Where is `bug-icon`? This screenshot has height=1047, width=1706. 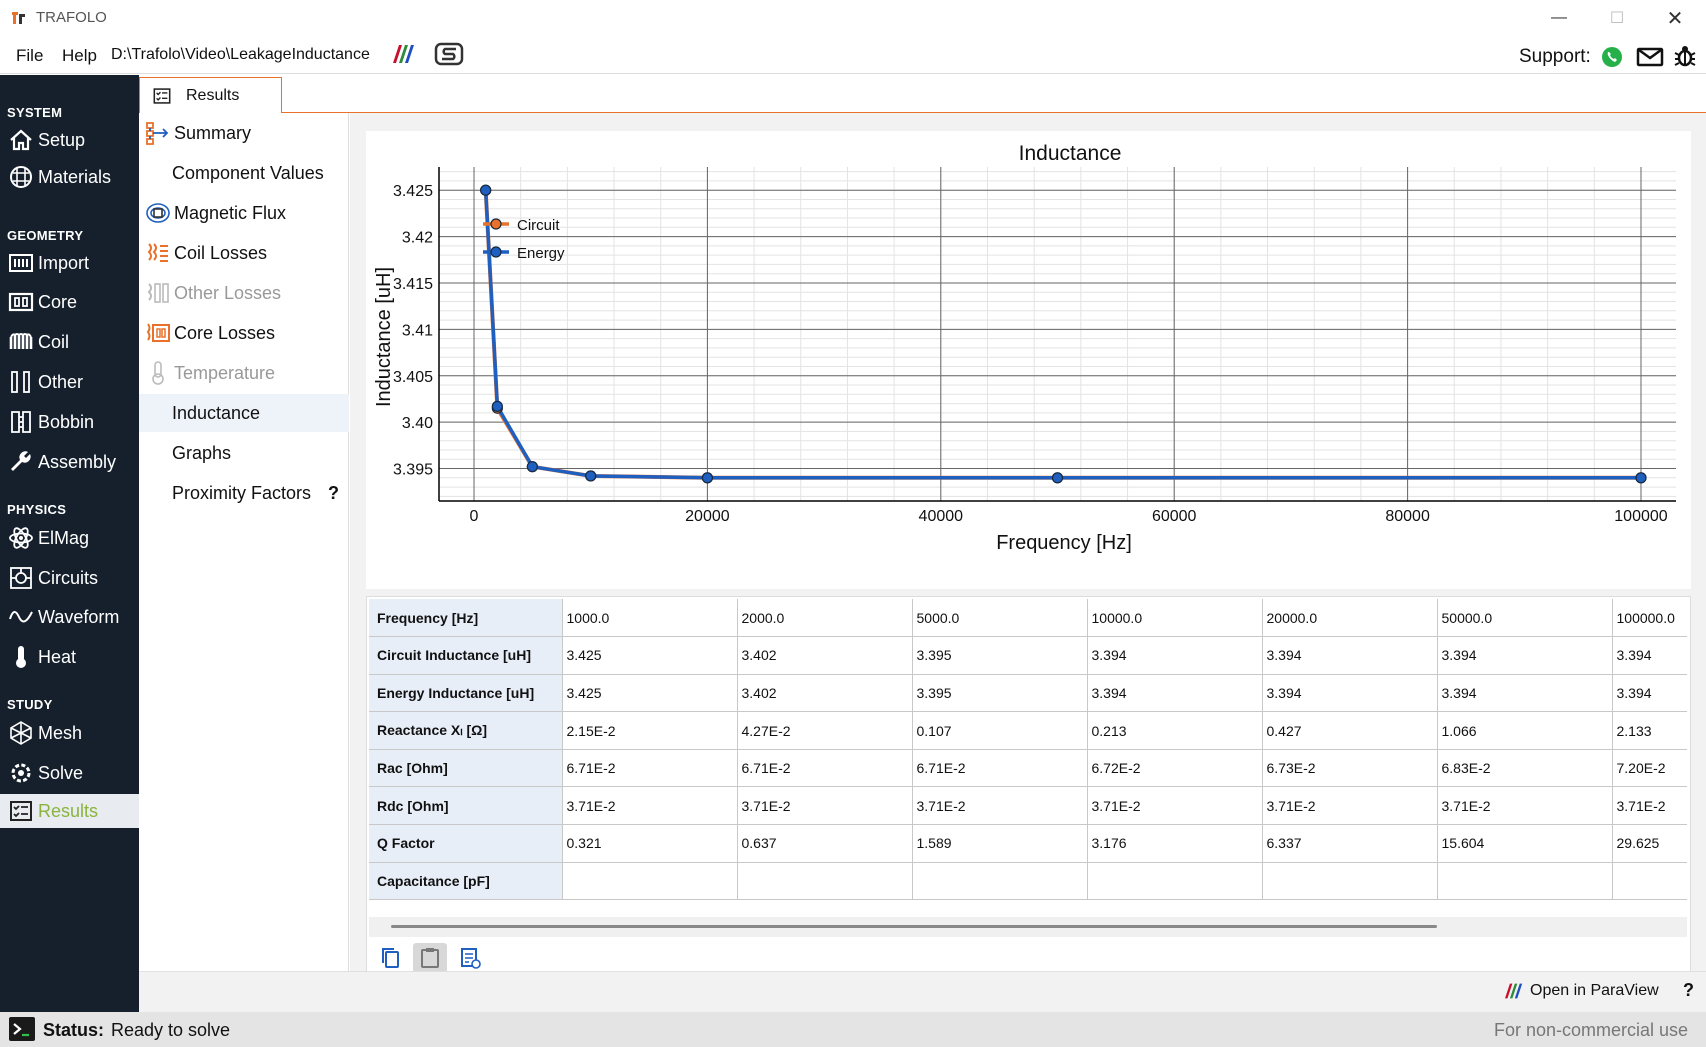 bug-icon is located at coordinates (1685, 56).